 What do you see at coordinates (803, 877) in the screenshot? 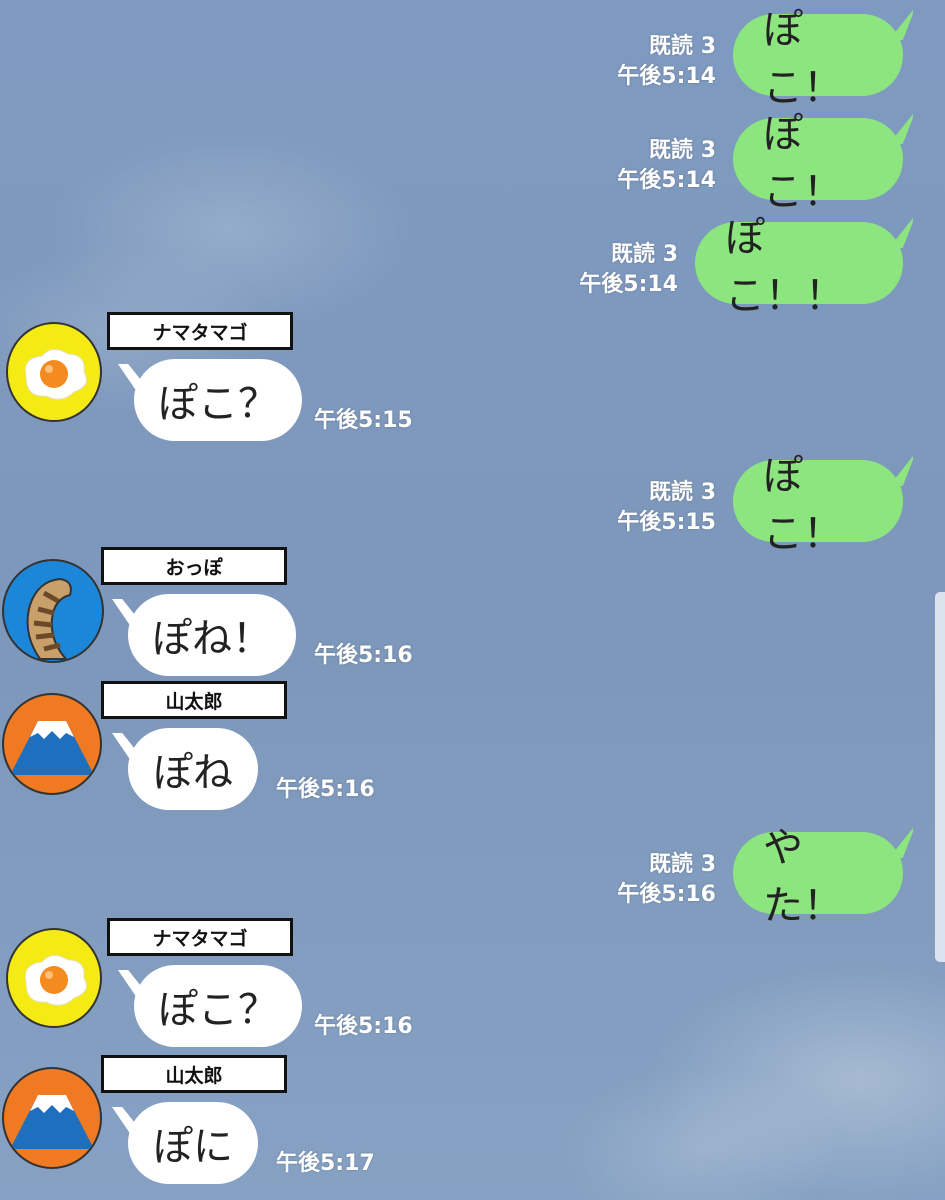
I see `message-text: やた！` at bounding box center [803, 877].